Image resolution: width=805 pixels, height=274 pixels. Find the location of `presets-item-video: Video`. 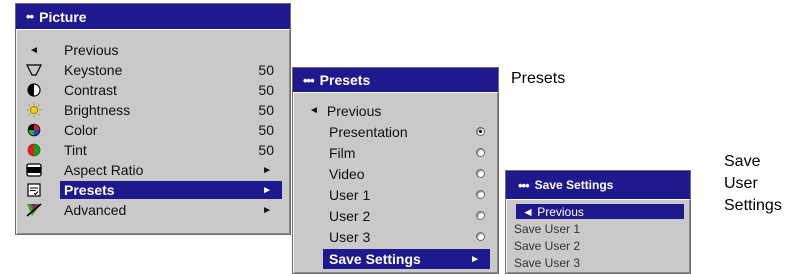

presets-item-video: Video is located at coordinates (395, 173).